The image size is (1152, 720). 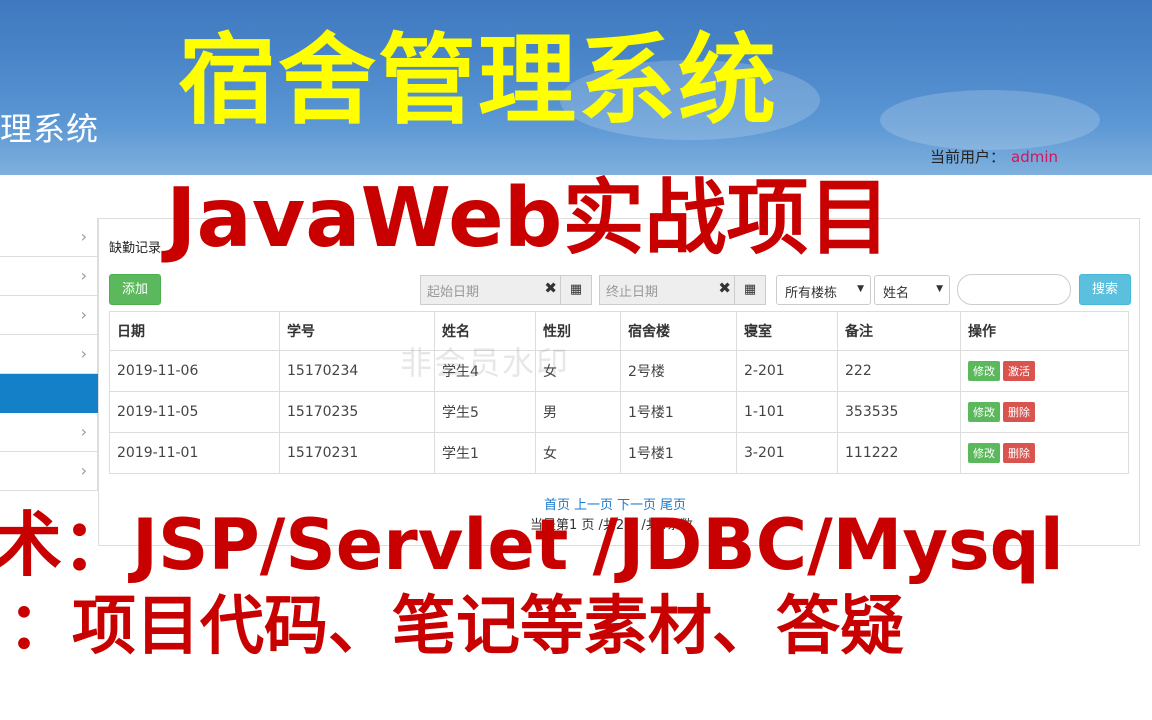 I want to click on overlay-materials: ：项目代码、笔记等素材、答疑, so click(x=456, y=627).